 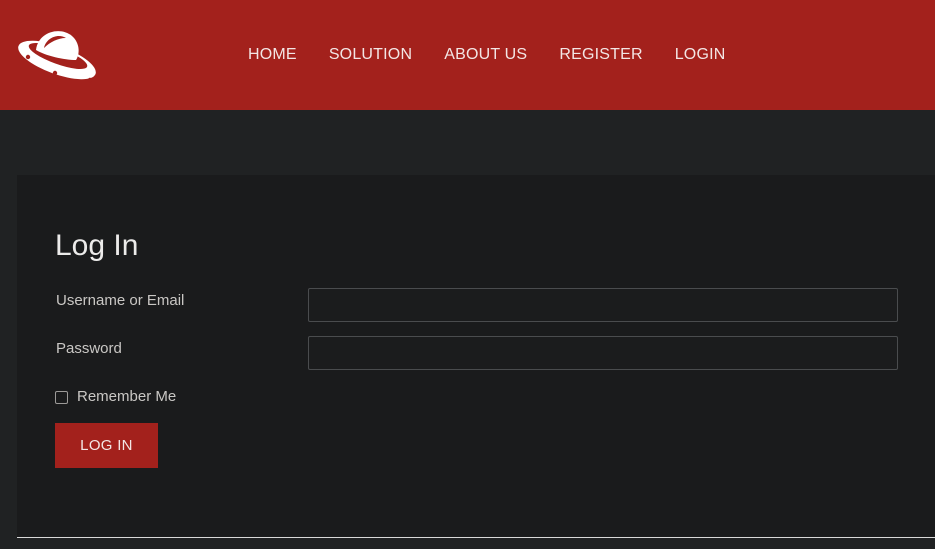 I want to click on login-button: LOG IN, so click(x=106, y=445).